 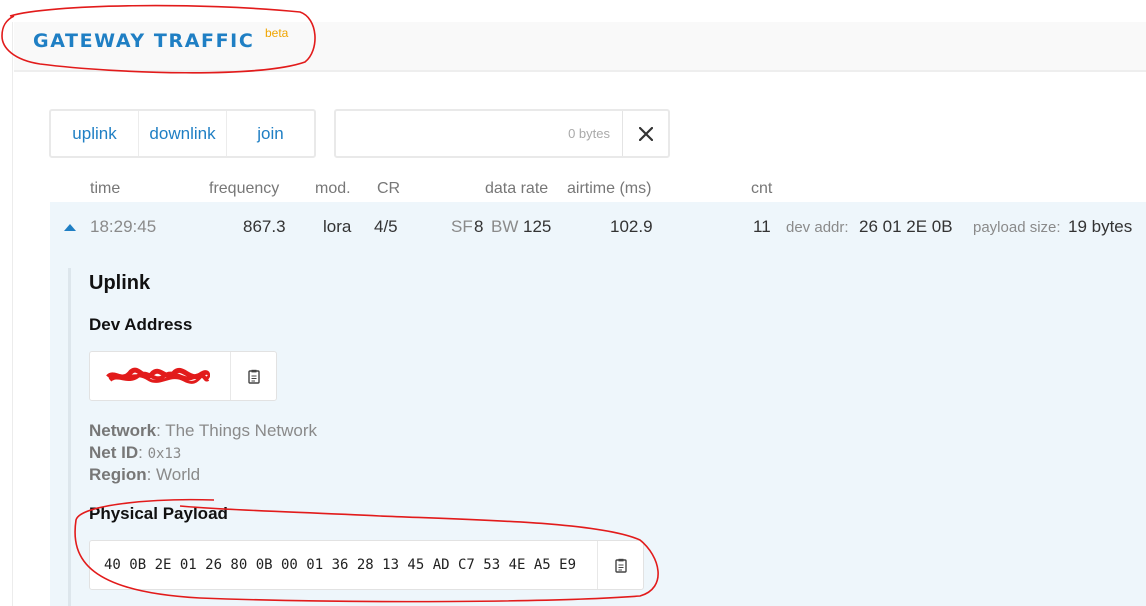 I want to click on row-bw-label: BW, so click(x=505, y=226).